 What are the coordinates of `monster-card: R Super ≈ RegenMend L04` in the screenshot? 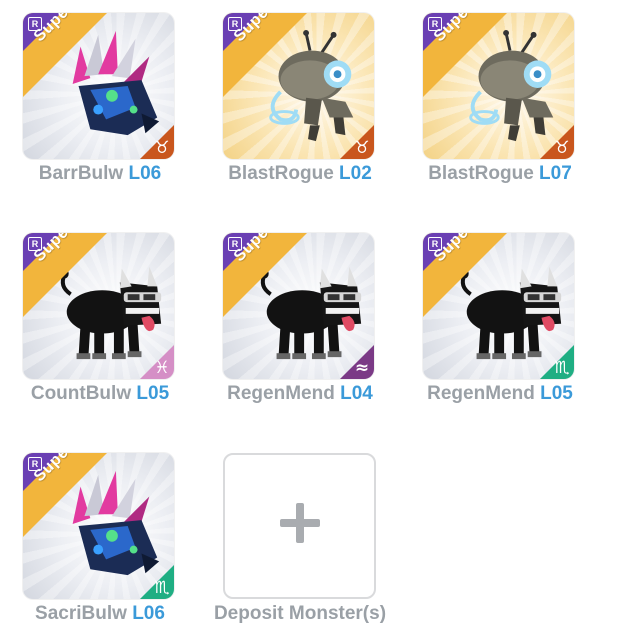 It's located at (300, 325).